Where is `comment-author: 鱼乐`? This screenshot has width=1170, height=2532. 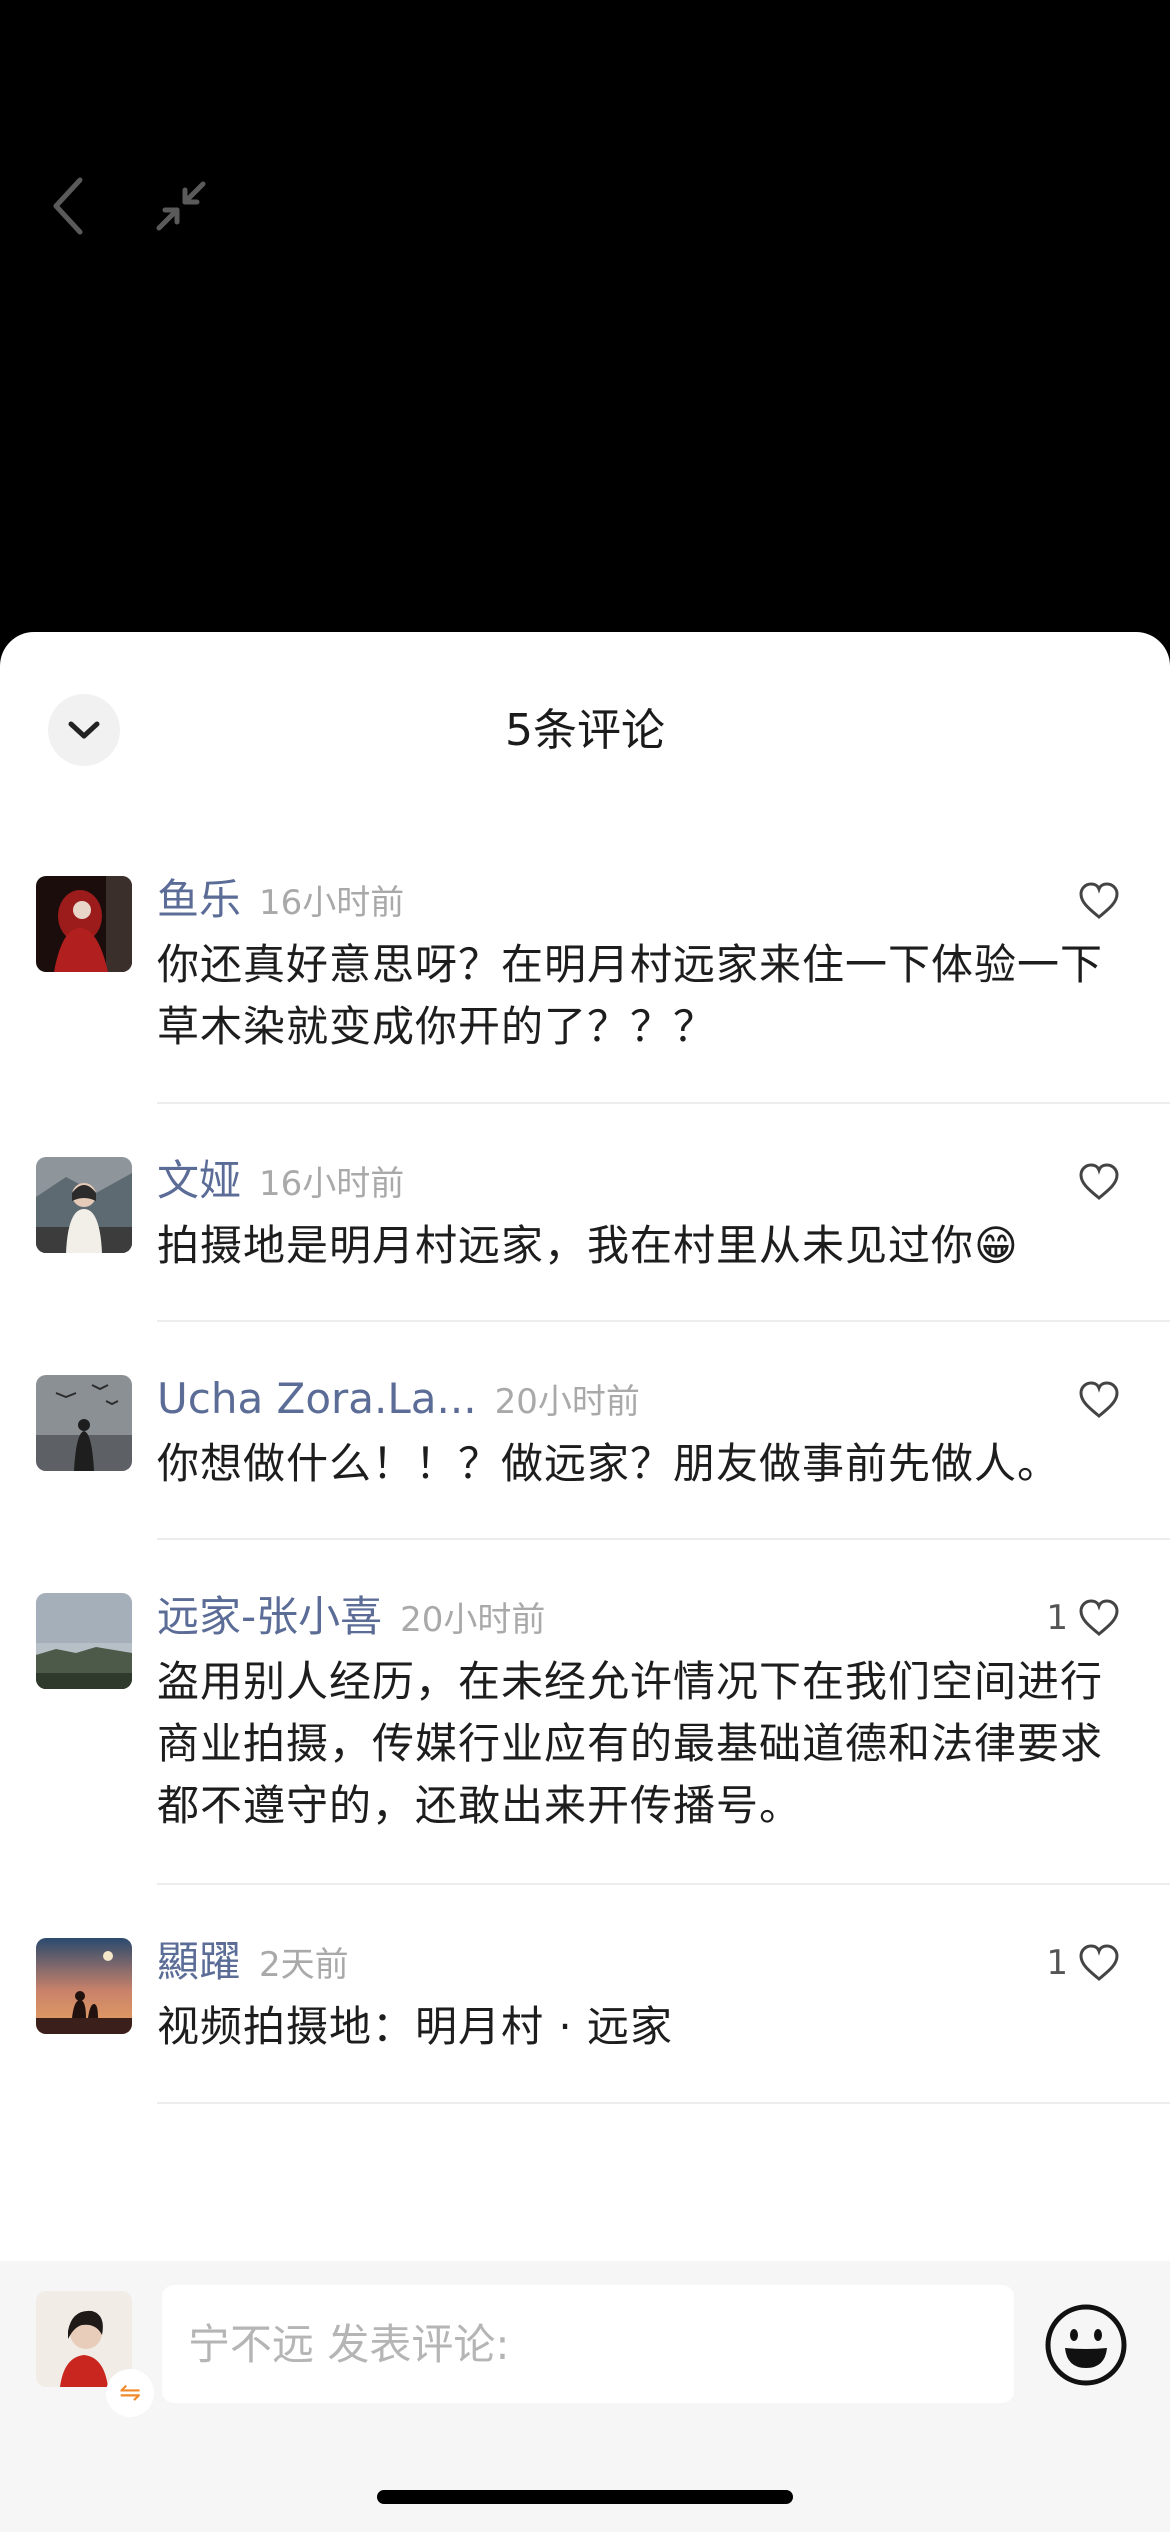
comment-author: 鱼乐 is located at coordinates (199, 900).